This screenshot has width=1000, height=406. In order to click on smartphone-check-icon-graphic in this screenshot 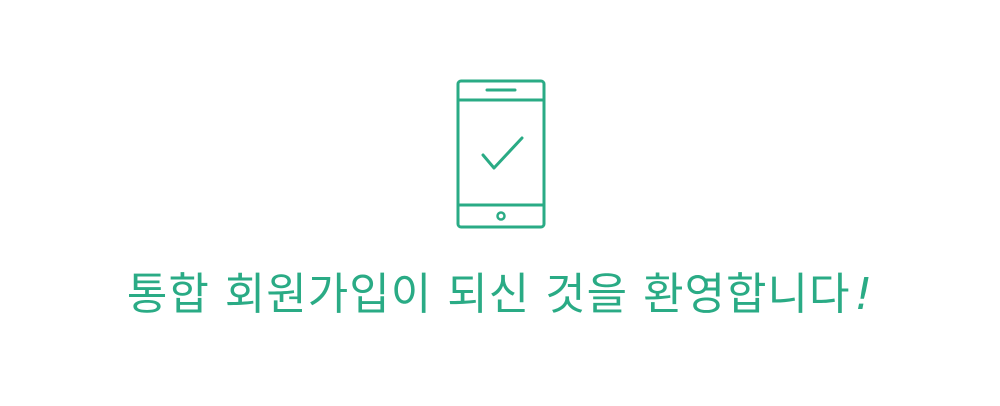, I will do `click(501, 154)`.